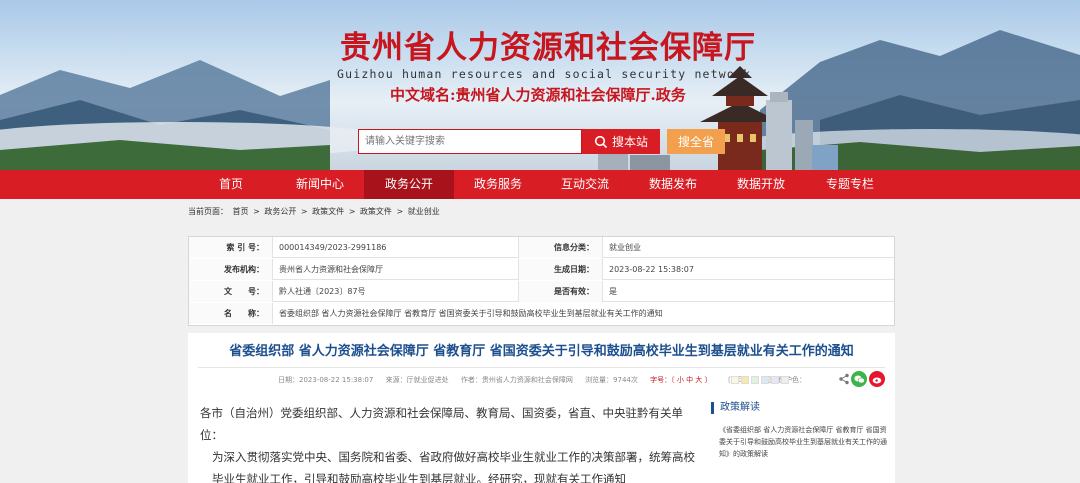 The width and height of the screenshot is (1080, 483). Describe the element at coordinates (409, 184) in the screenshot. I see `nav-item-gov-affairs: 政务公开` at that location.